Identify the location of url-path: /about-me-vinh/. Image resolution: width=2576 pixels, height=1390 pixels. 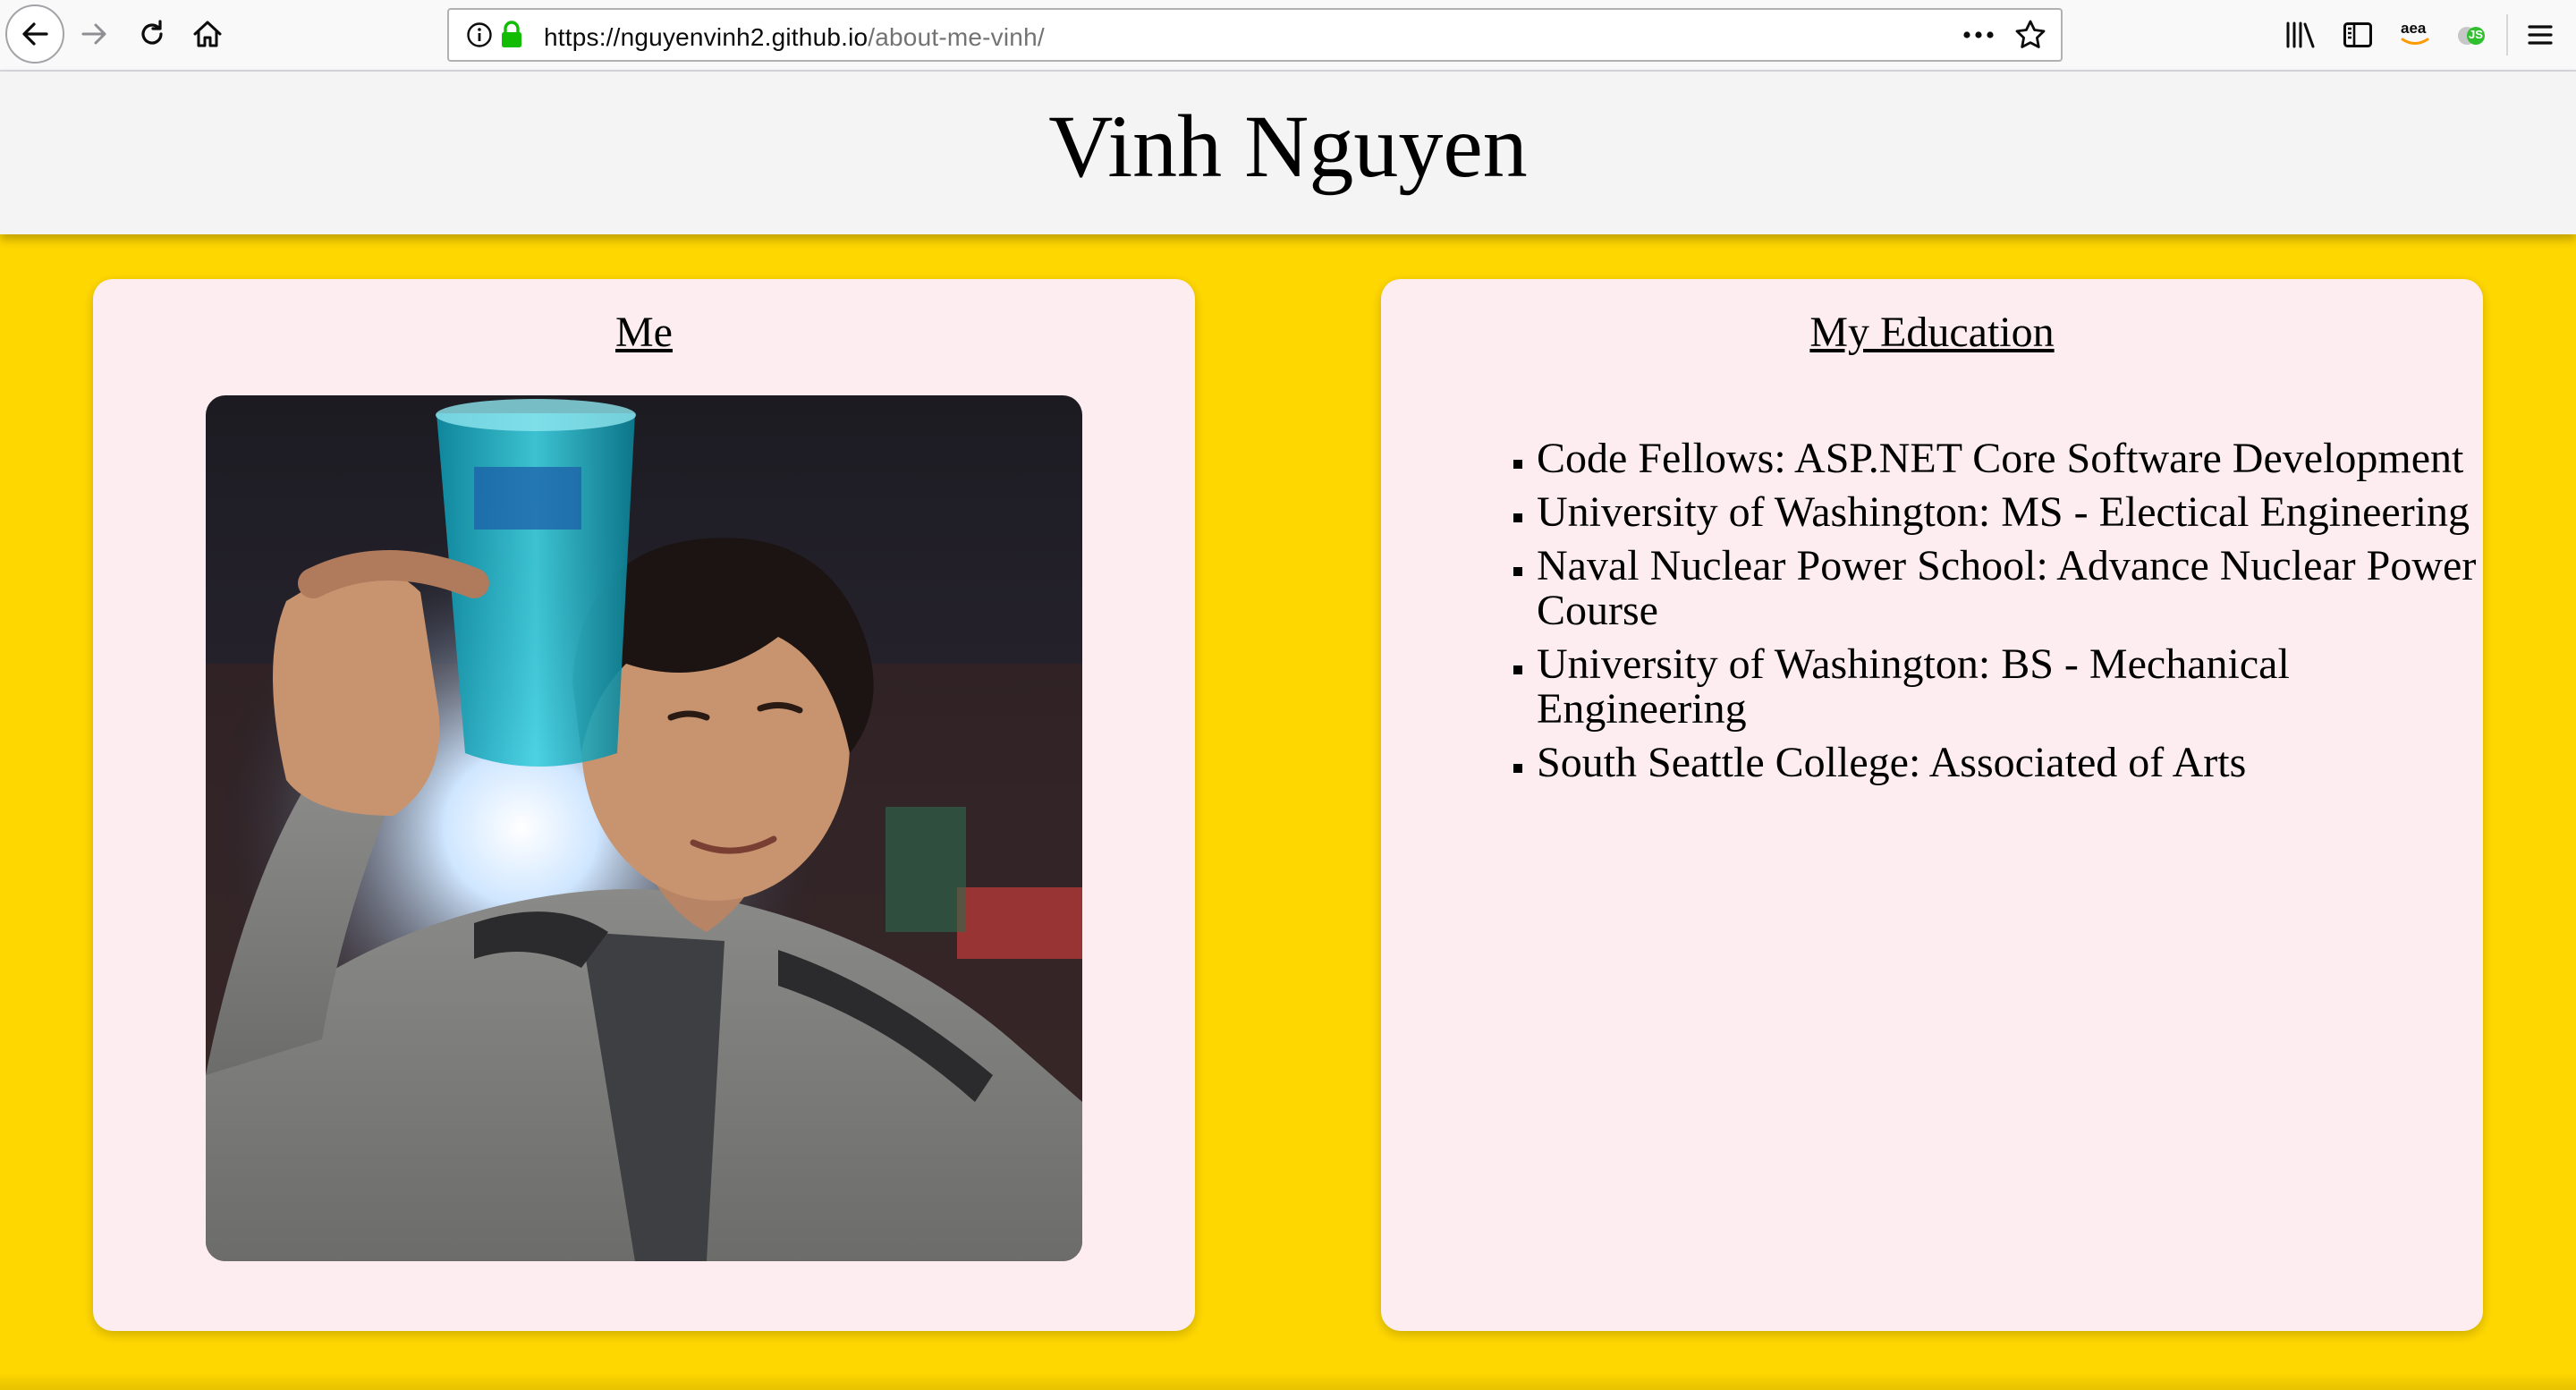
(956, 37).